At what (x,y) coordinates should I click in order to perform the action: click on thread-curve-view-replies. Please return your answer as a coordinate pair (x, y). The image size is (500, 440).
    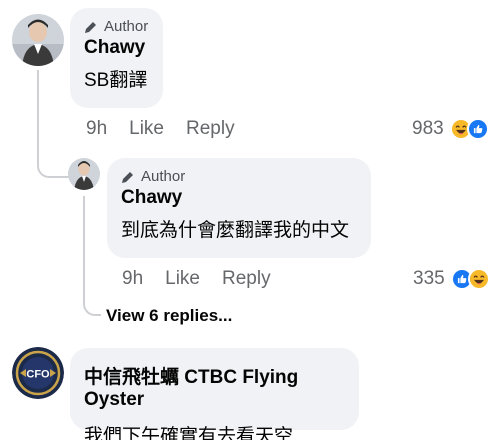
    Looking at the image, I should click on (92, 300).